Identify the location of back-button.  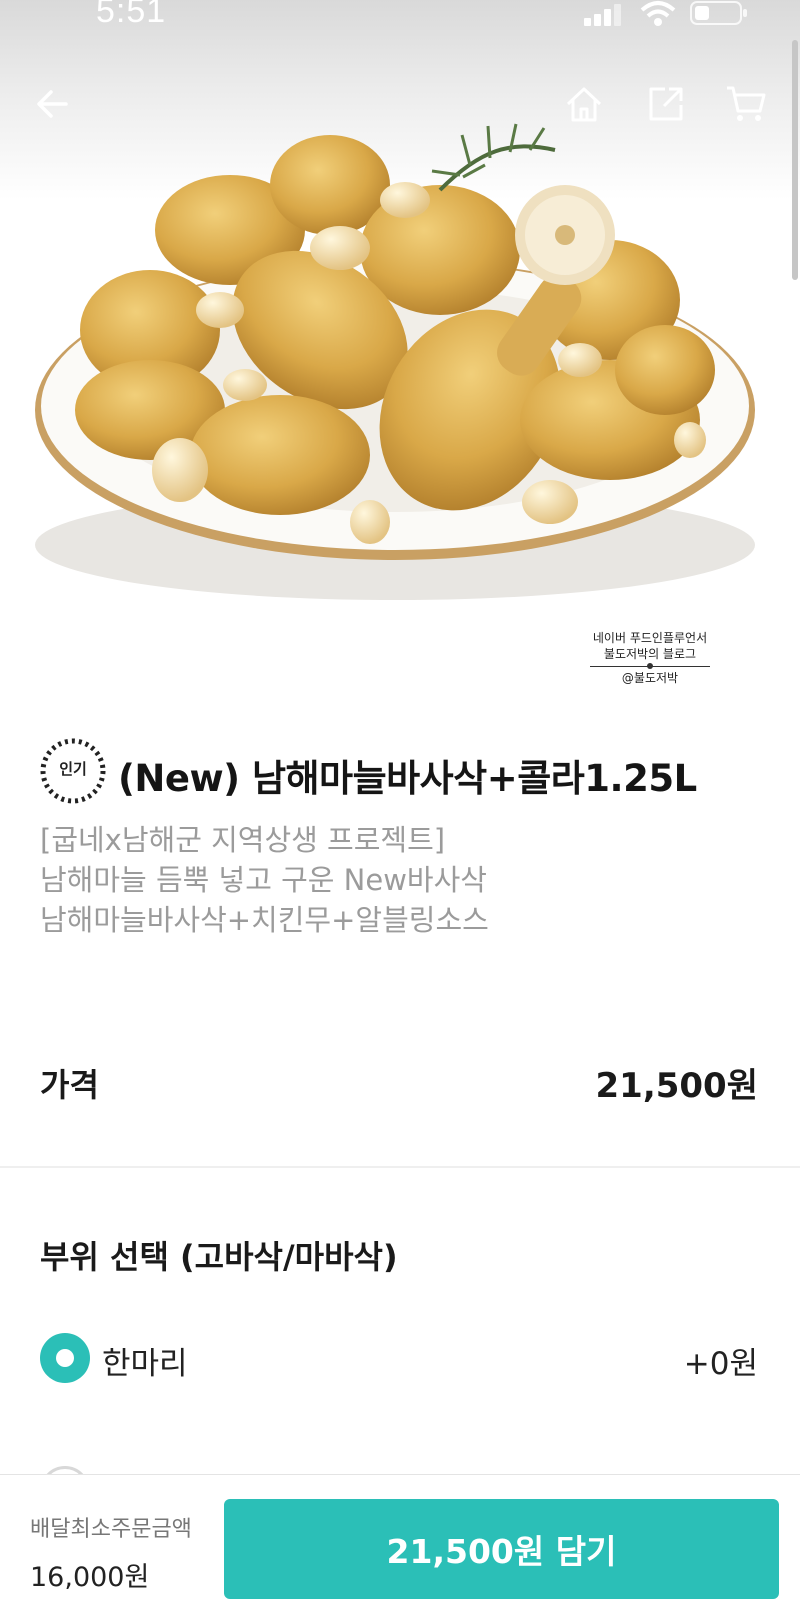
(52, 104).